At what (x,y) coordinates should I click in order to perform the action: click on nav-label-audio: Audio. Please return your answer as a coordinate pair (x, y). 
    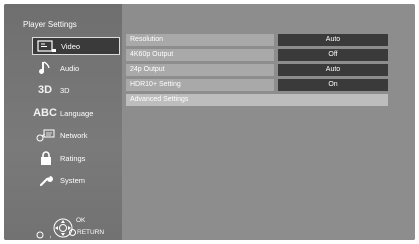
    Looking at the image, I should click on (70, 68).